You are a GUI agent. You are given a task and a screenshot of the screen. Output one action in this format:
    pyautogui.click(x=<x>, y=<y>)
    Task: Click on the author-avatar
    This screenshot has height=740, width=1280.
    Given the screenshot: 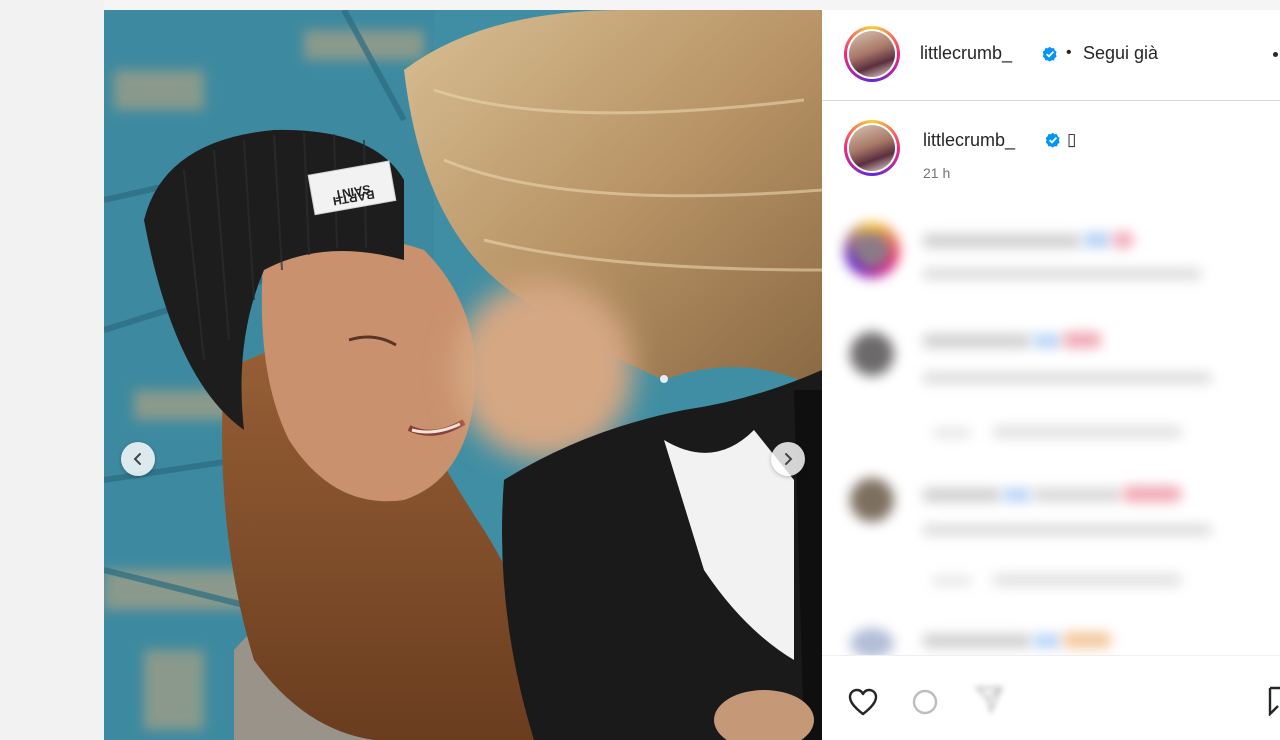 What is the action you would take?
    pyautogui.click(x=872, y=54)
    